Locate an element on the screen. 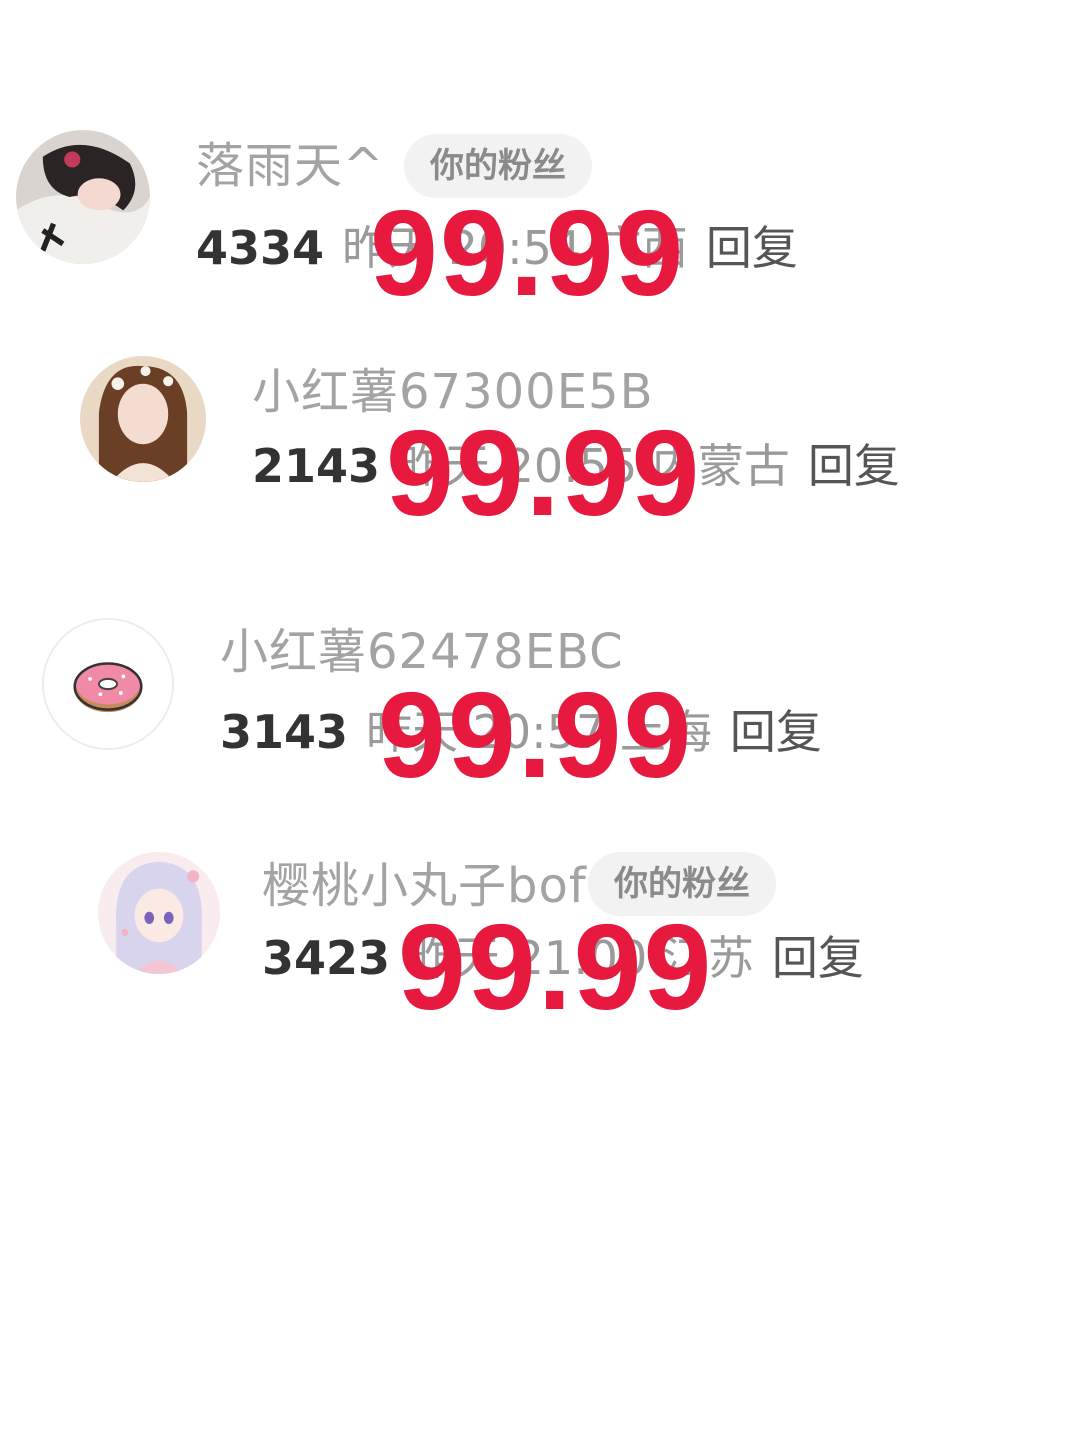 This screenshot has height=1440, width=1080. like-count: 4334 is located at coordinates (260, 248).